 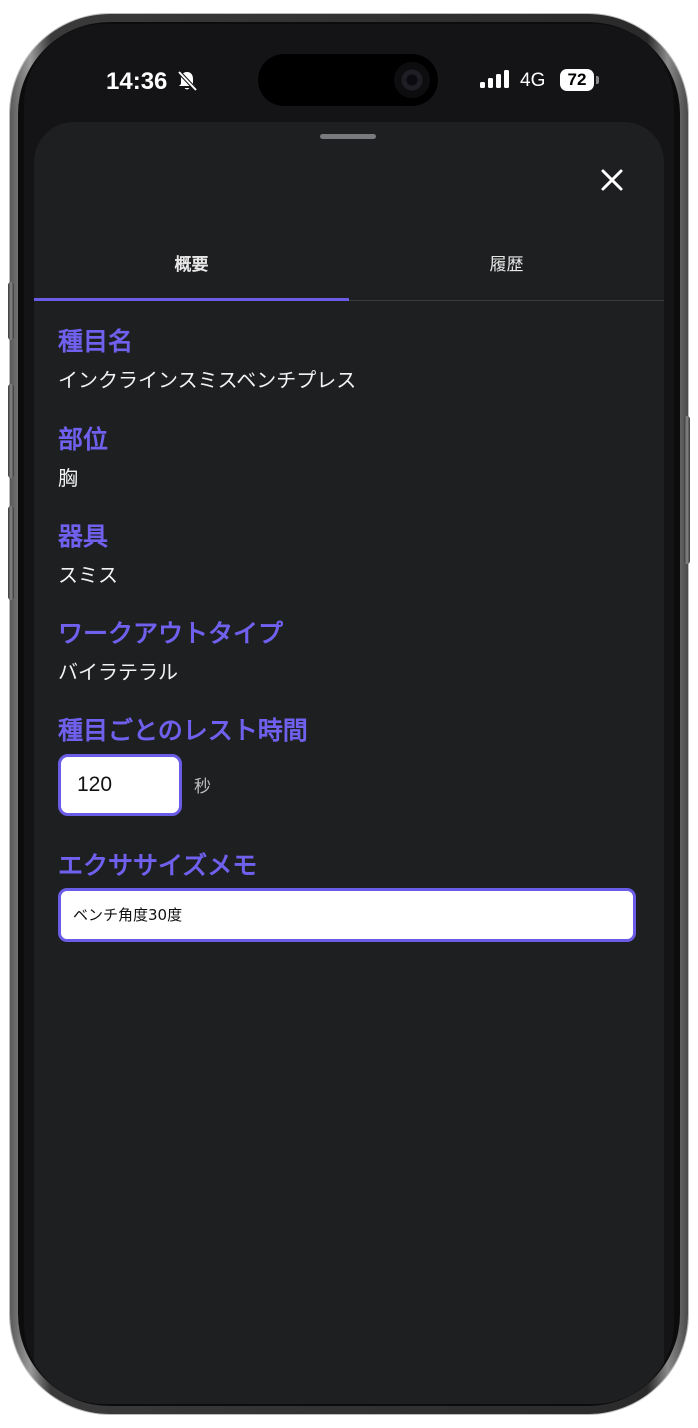 What do you see at coordinates (506, 267) in the screenshot?
I see `tab-history: 履歴` at bounding box center [506, 267].